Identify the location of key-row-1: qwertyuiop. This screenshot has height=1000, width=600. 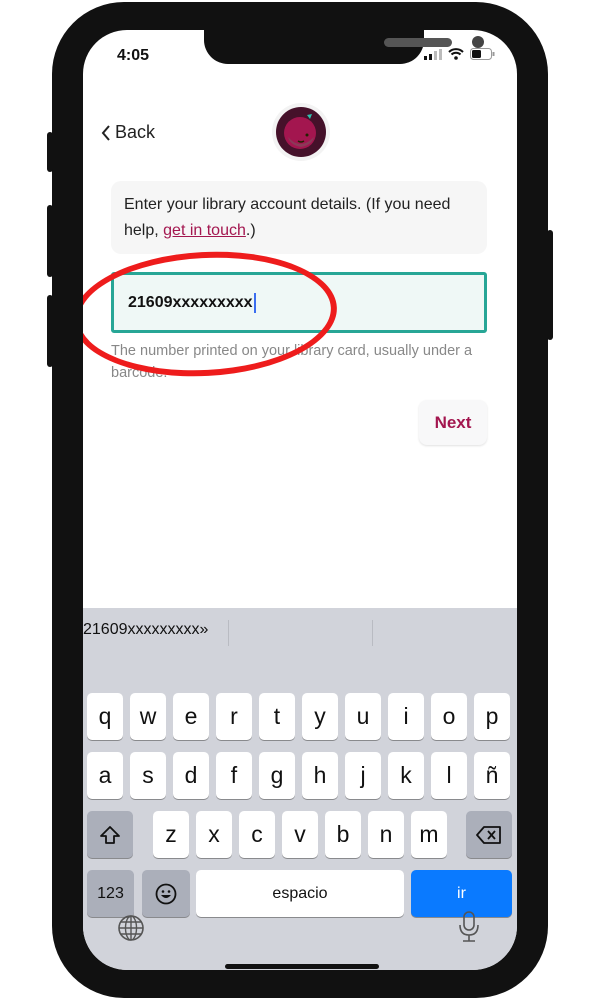
(298, 716).